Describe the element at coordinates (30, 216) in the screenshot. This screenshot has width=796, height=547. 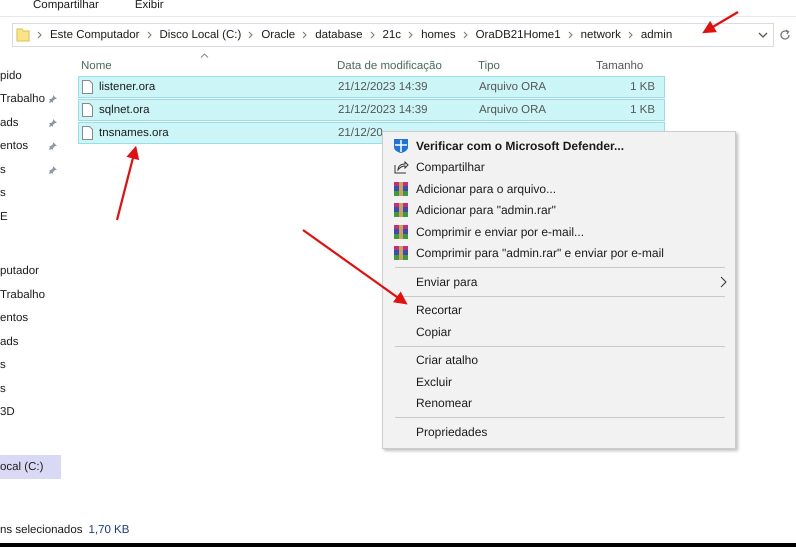
I see `nav-item: E` at that location.